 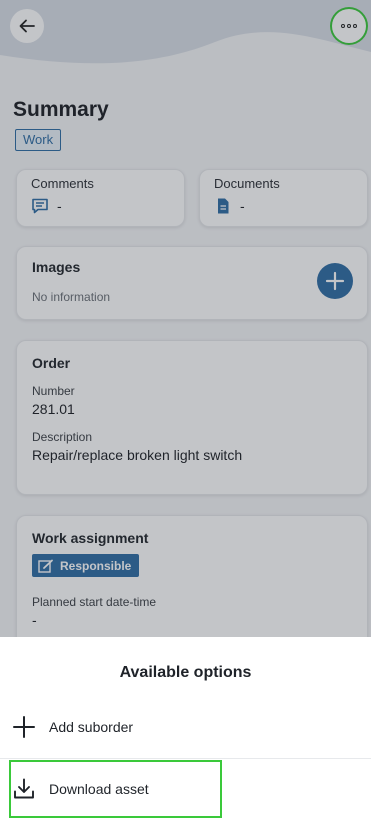 What do you see at coordinates (115, 789) in the screenshot?
I see `highlight-box` at bounding box center [115, 789].